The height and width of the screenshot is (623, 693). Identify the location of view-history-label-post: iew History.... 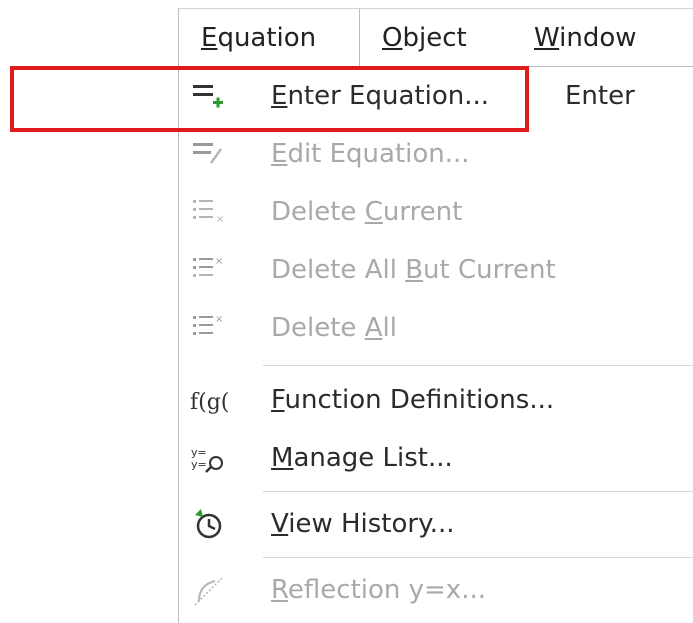
(371, 524).